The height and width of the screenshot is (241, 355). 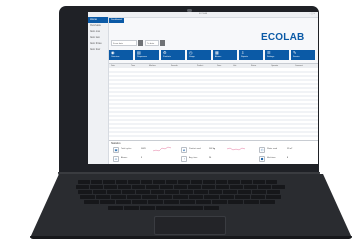 I want to click on tile-reports: ⇩ Reports, so click(x=251, y=55).